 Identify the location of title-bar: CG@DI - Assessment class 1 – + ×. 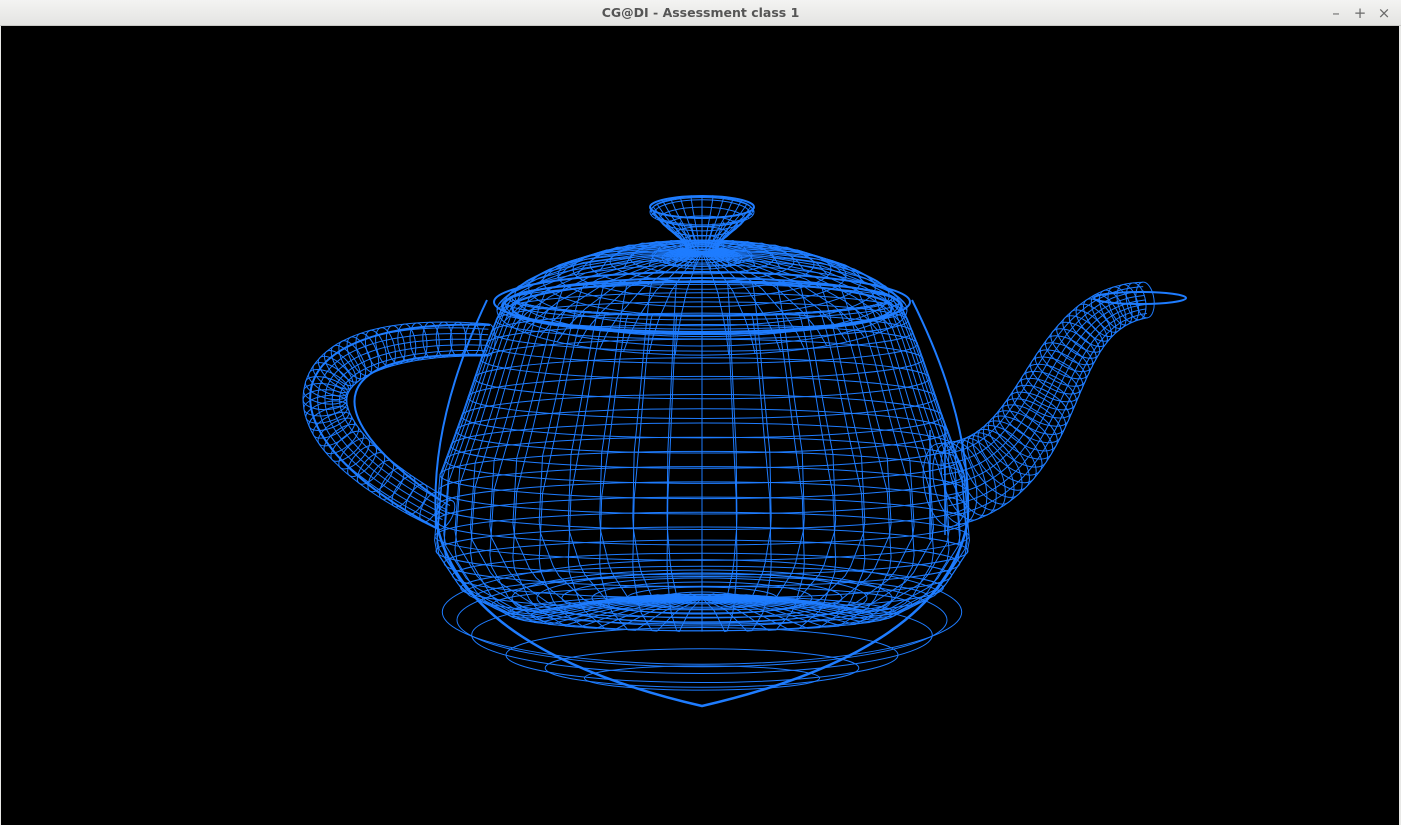
(700, 13).